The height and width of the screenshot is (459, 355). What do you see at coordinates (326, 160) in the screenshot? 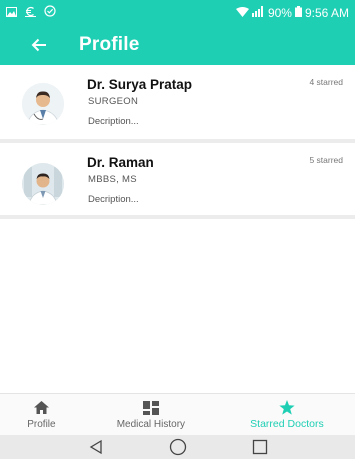
I see `star-count: 5 starred` at bounding box center [326, 160].